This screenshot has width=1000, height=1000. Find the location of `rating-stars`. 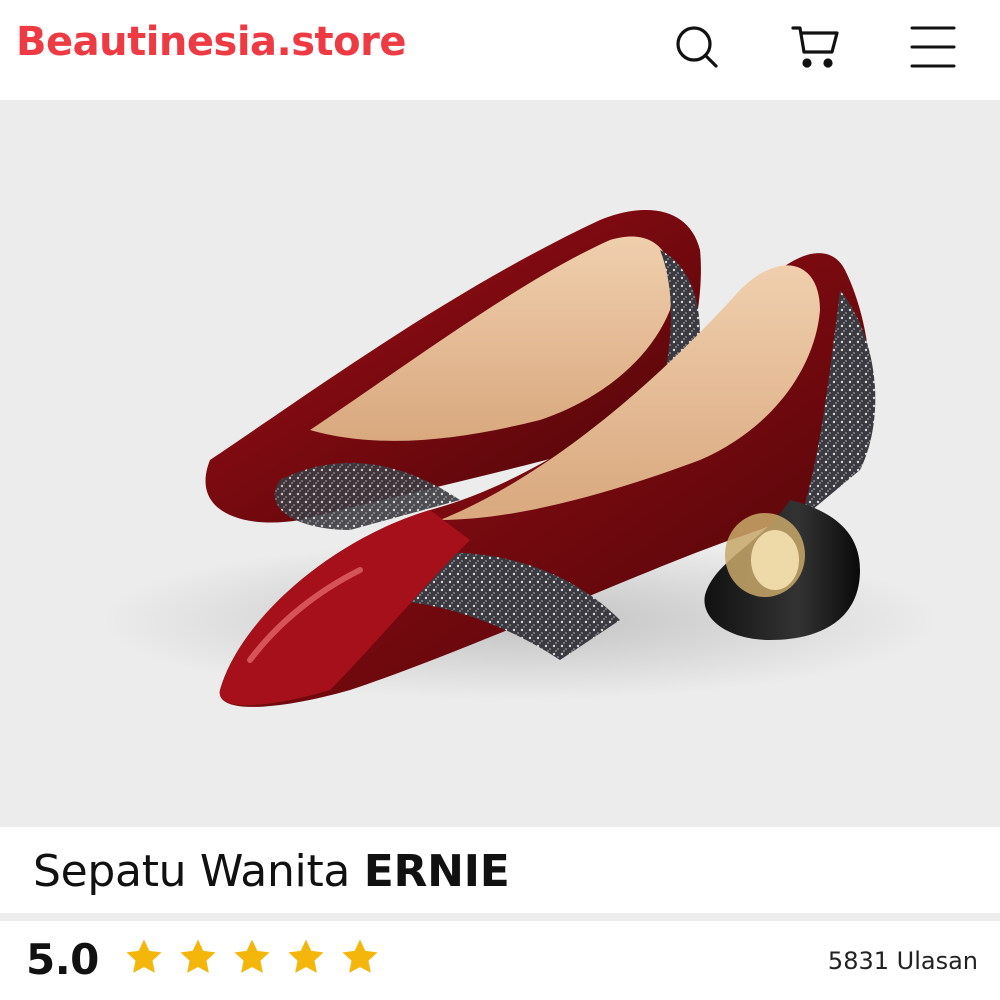

rating-stars is located at coordinates (252, 957).